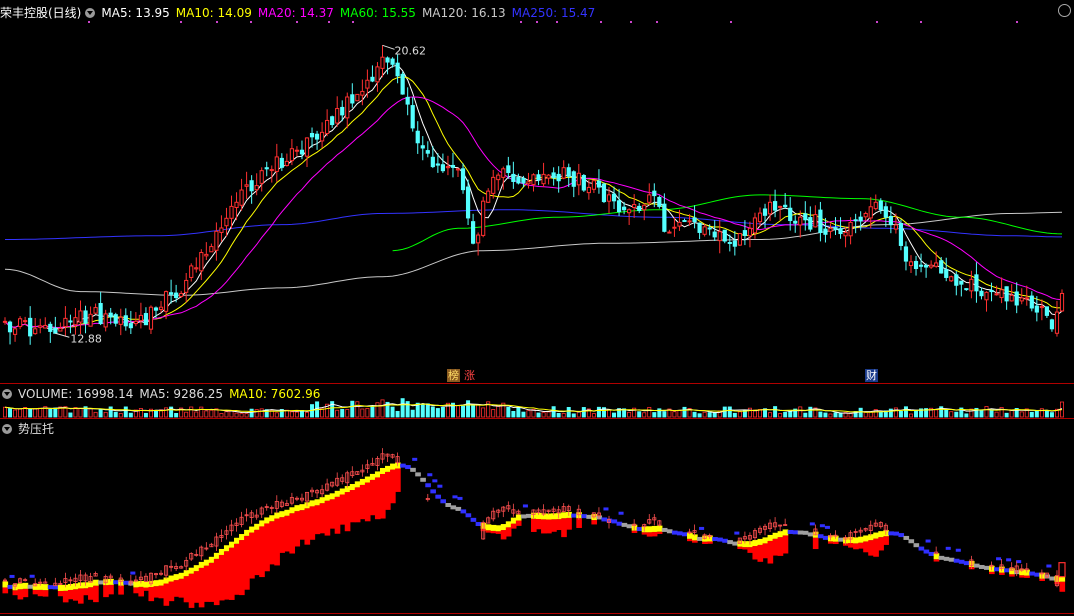  What do you see at coordinates (469, 375) in the screenshot?
I see `marker-zhang: 涨` at bounding box center [469, 375].